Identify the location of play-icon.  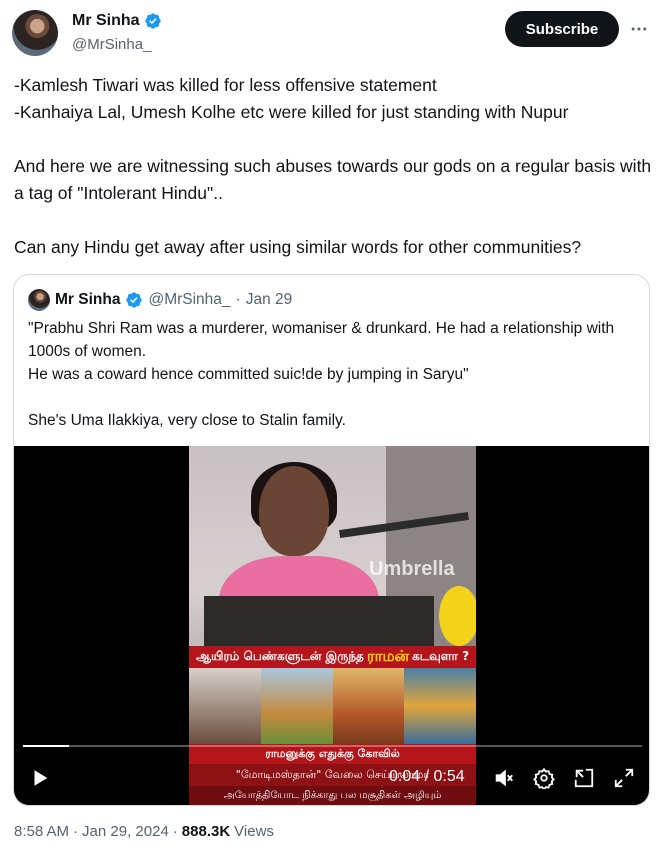
(40, 778).